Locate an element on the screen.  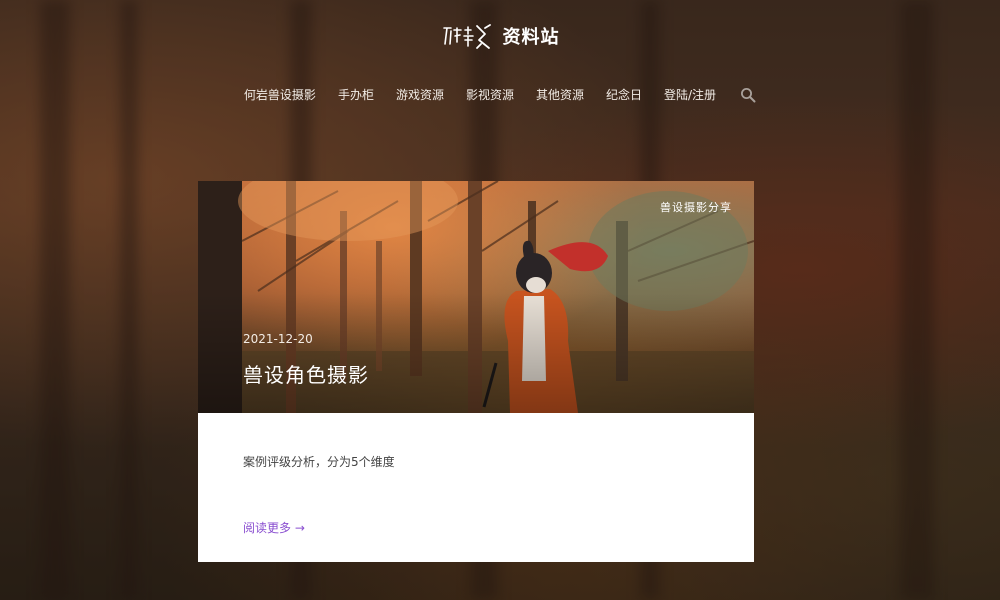
post-category-link: 兽设摄影分享 is located at coordinates (696, 207).